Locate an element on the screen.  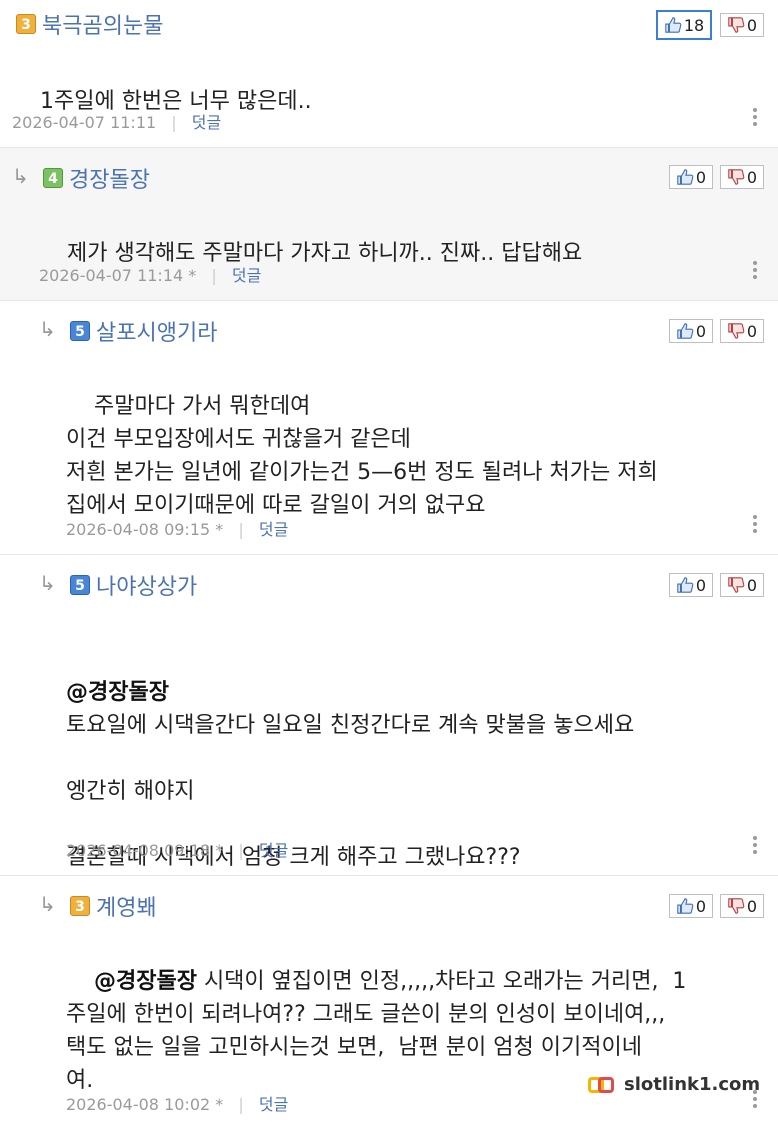
comment-meta: 2026-04-07 11:14 * | 덧글 is located at coordinates (150, 274).